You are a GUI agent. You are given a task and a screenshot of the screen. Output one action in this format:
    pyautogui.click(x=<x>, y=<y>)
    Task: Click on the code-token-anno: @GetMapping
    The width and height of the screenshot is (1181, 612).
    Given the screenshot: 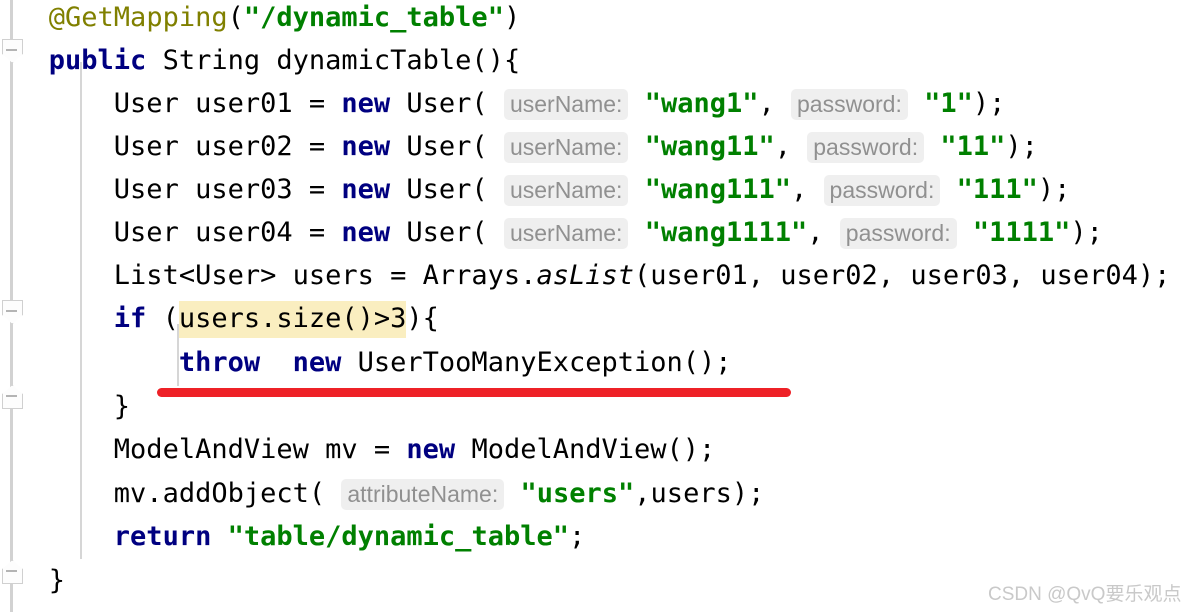 What is the action you would take?
    pyautogui.click(x=138, y=17)
    